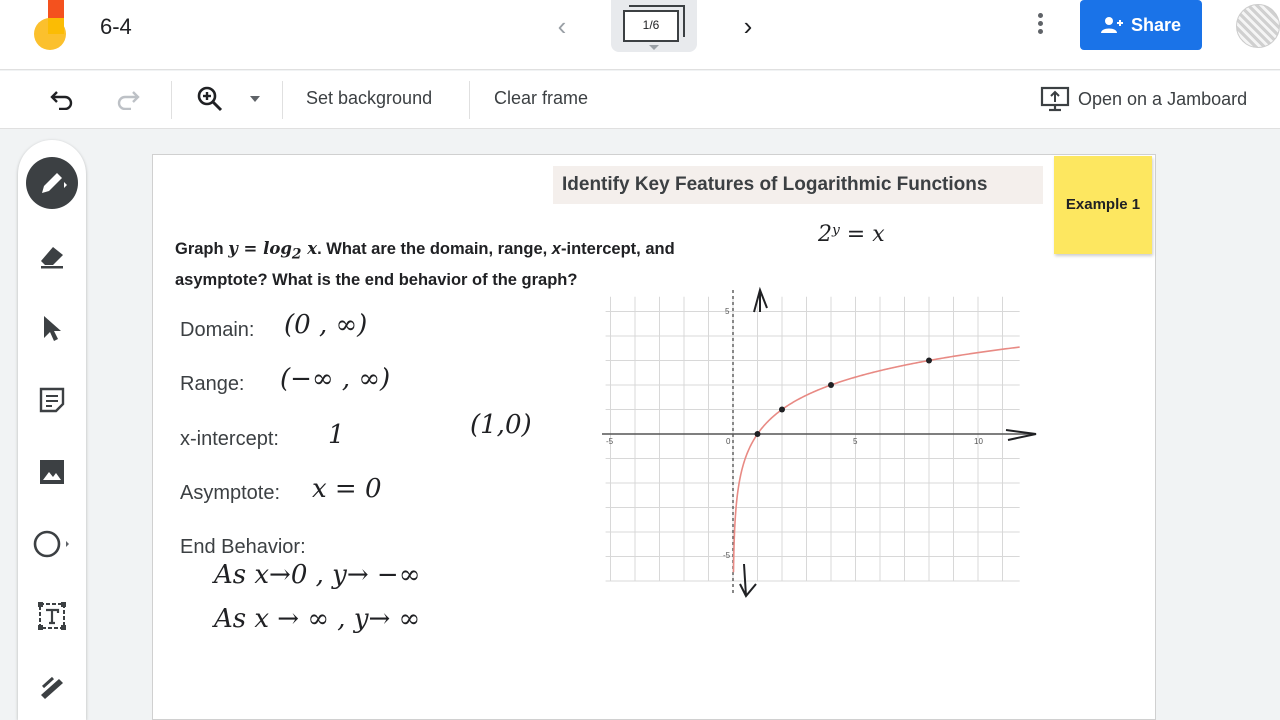  I want to click on zoom-button, so click(210, 99).